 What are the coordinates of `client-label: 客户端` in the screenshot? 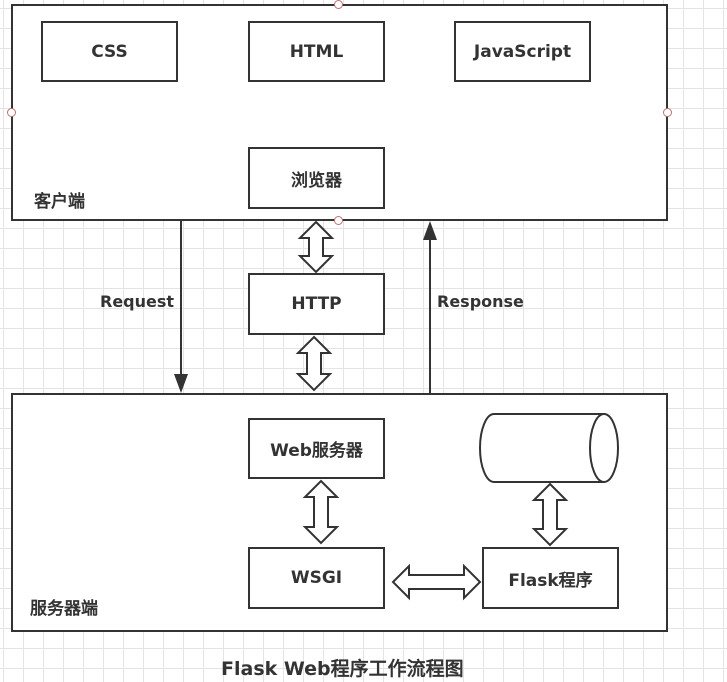 It's located at (59, 202).